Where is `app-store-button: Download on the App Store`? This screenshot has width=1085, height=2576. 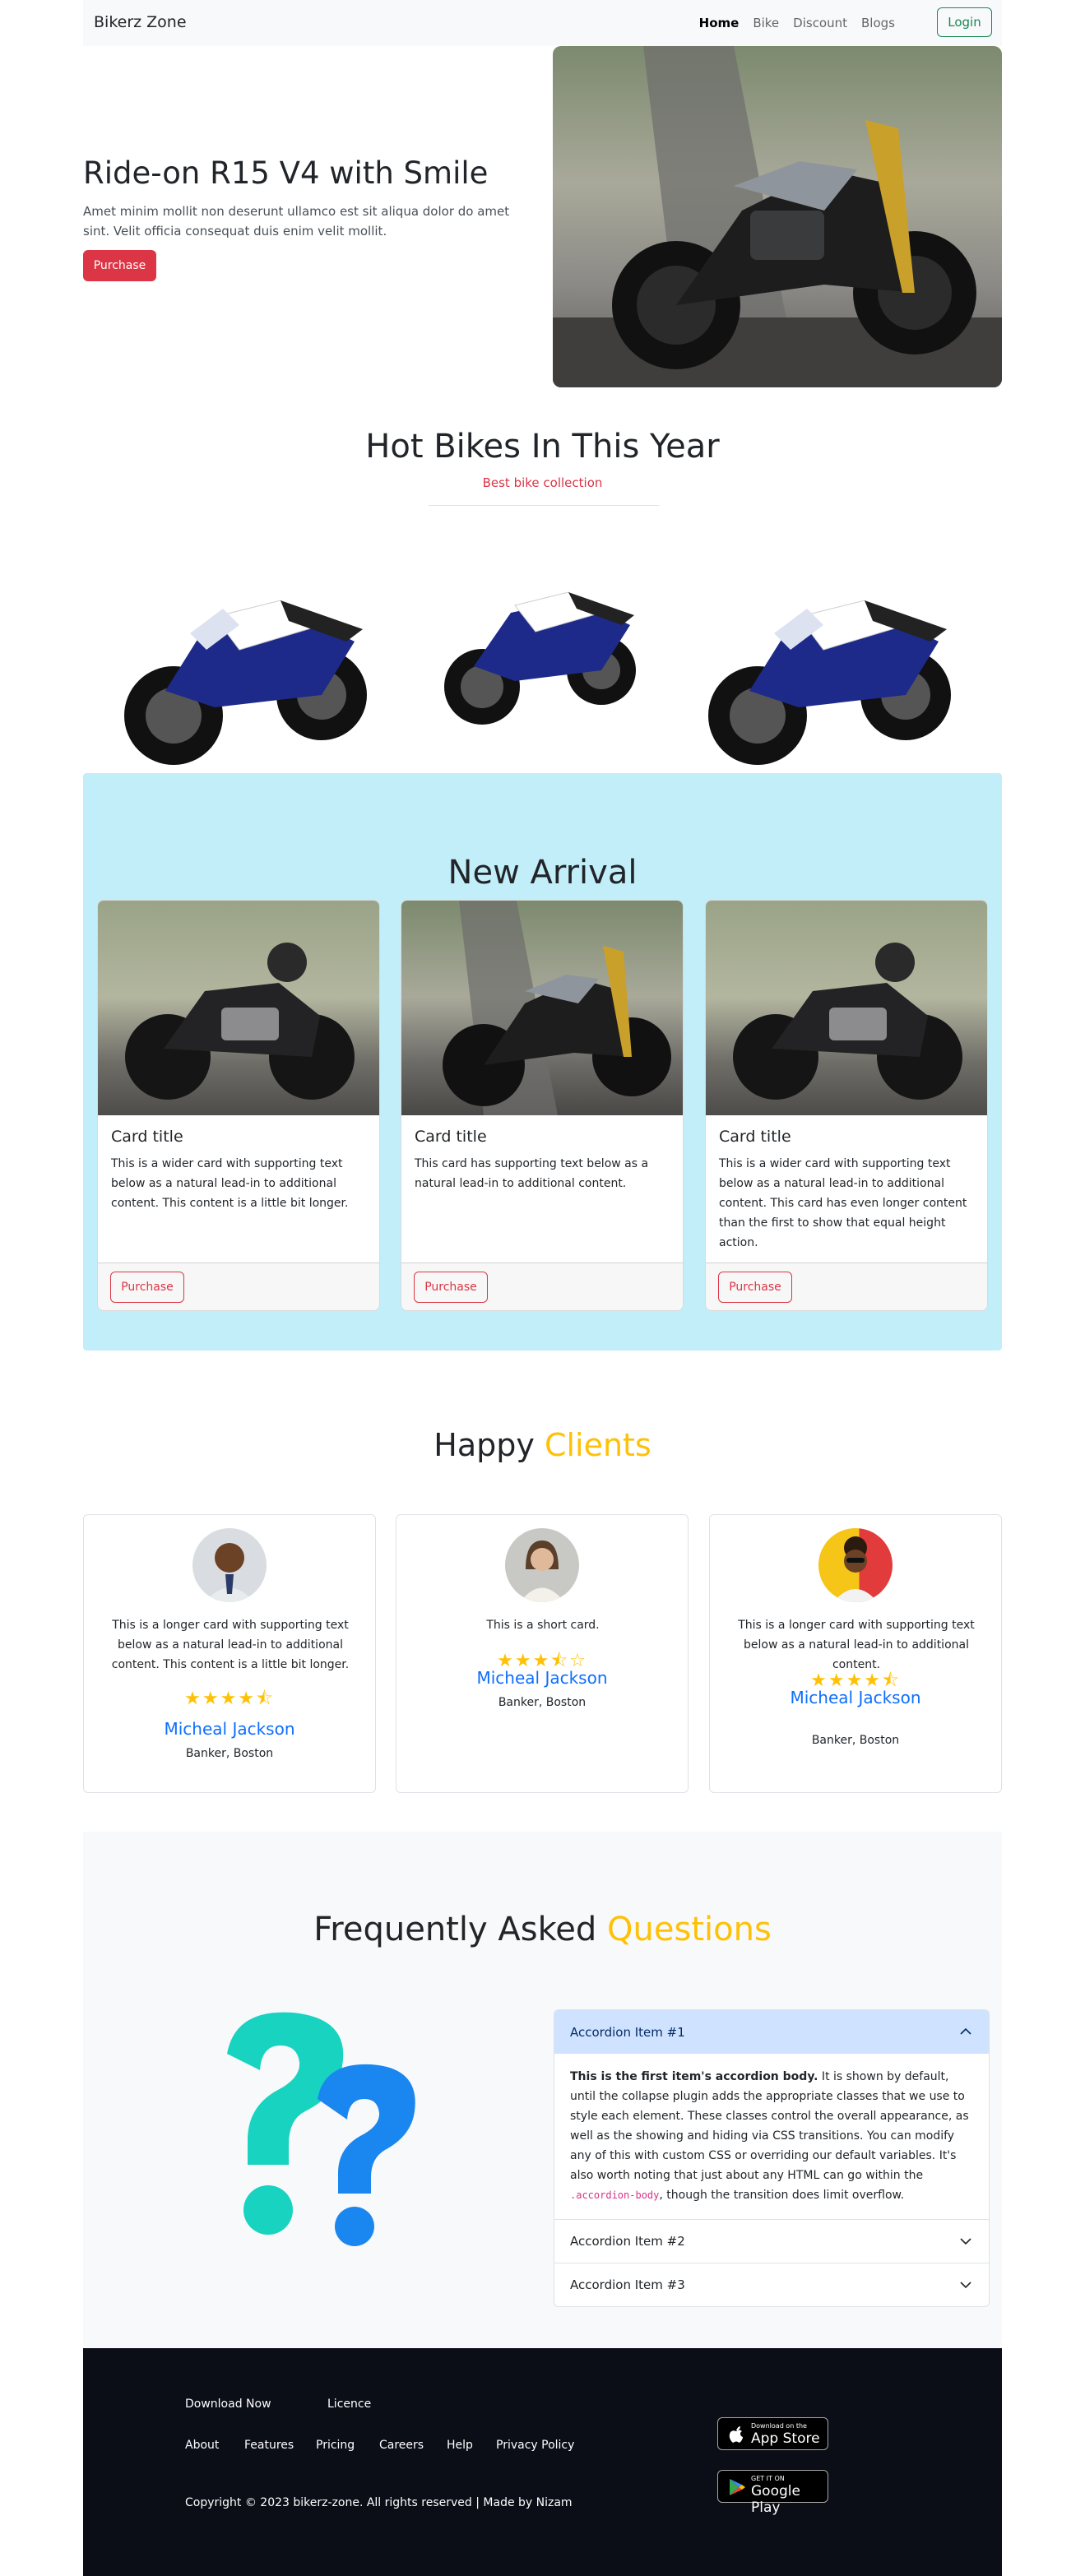 app-store-button: Download on the App Store is located at coordinates (773, 2434).